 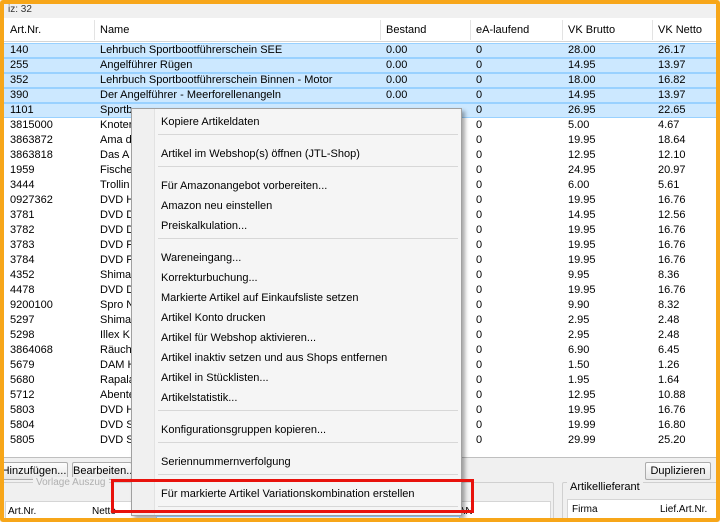 What do you see at coordinates (308, 122) in the screenshot?
I see `context-menu-item: Kopiere Artikeldaten` at bounding box center [308, 122].